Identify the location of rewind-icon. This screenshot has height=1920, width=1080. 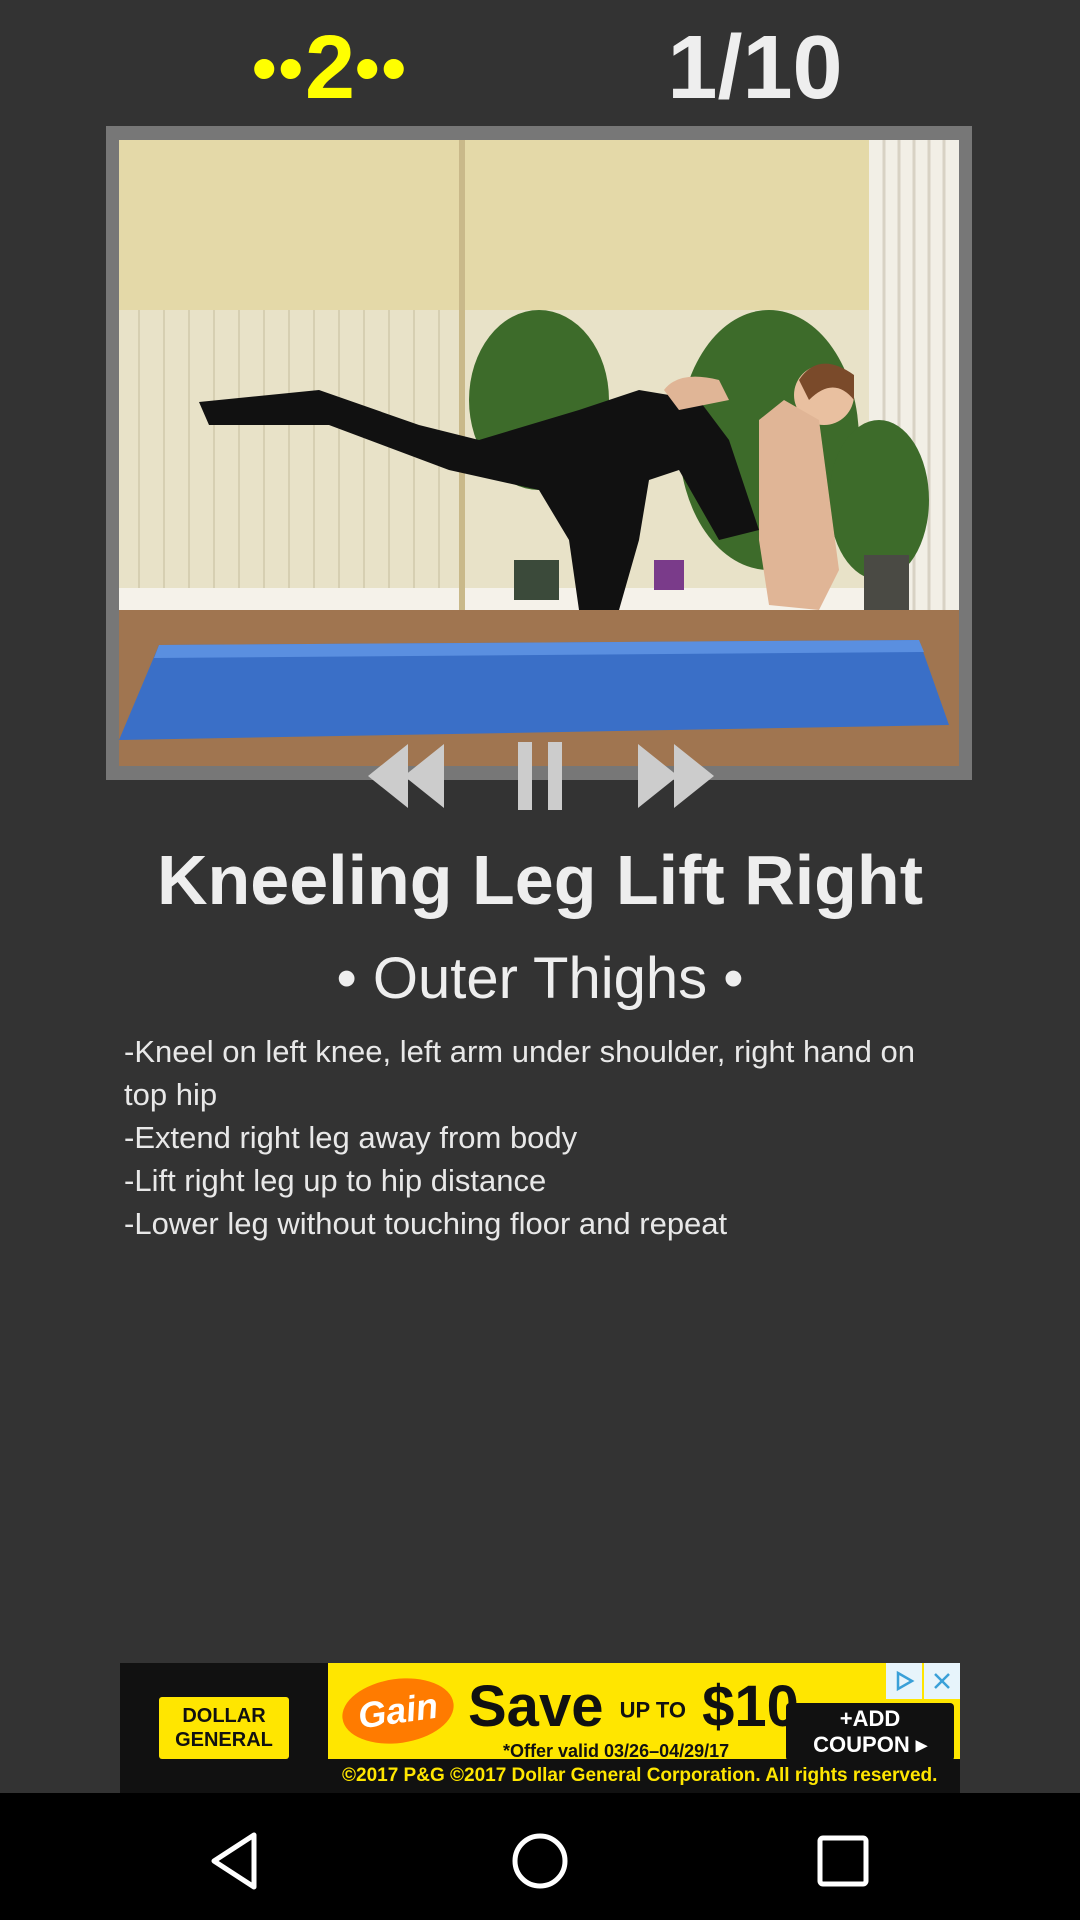
(406, 776).